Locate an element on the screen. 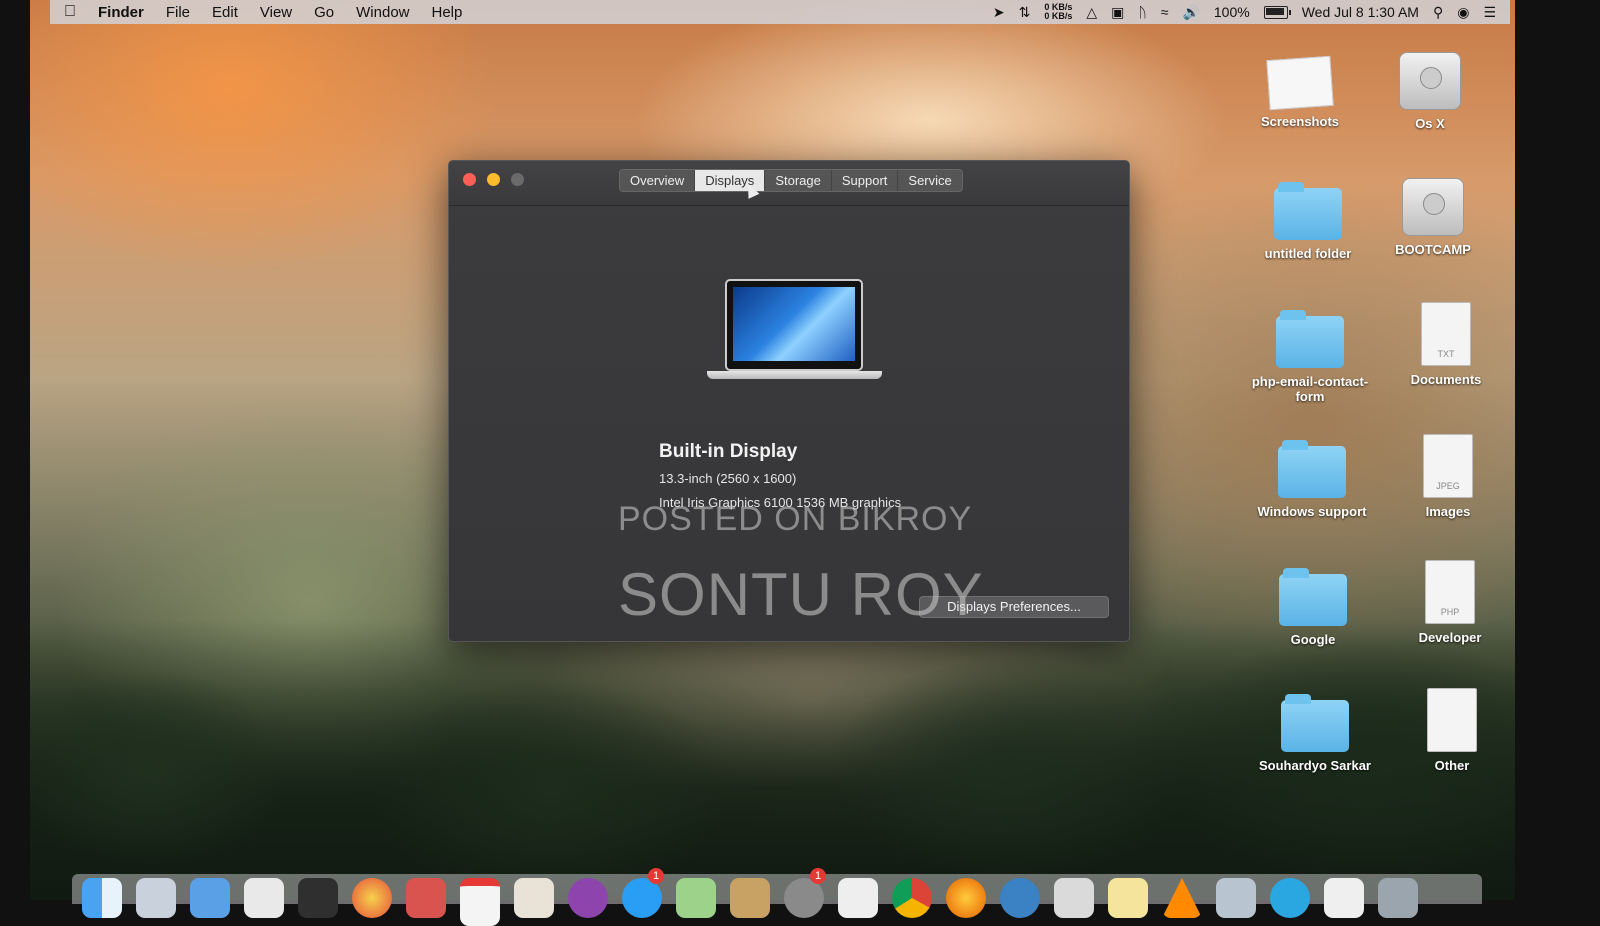  volume-icon: 🔊 is located at coordinates (1190, 12).